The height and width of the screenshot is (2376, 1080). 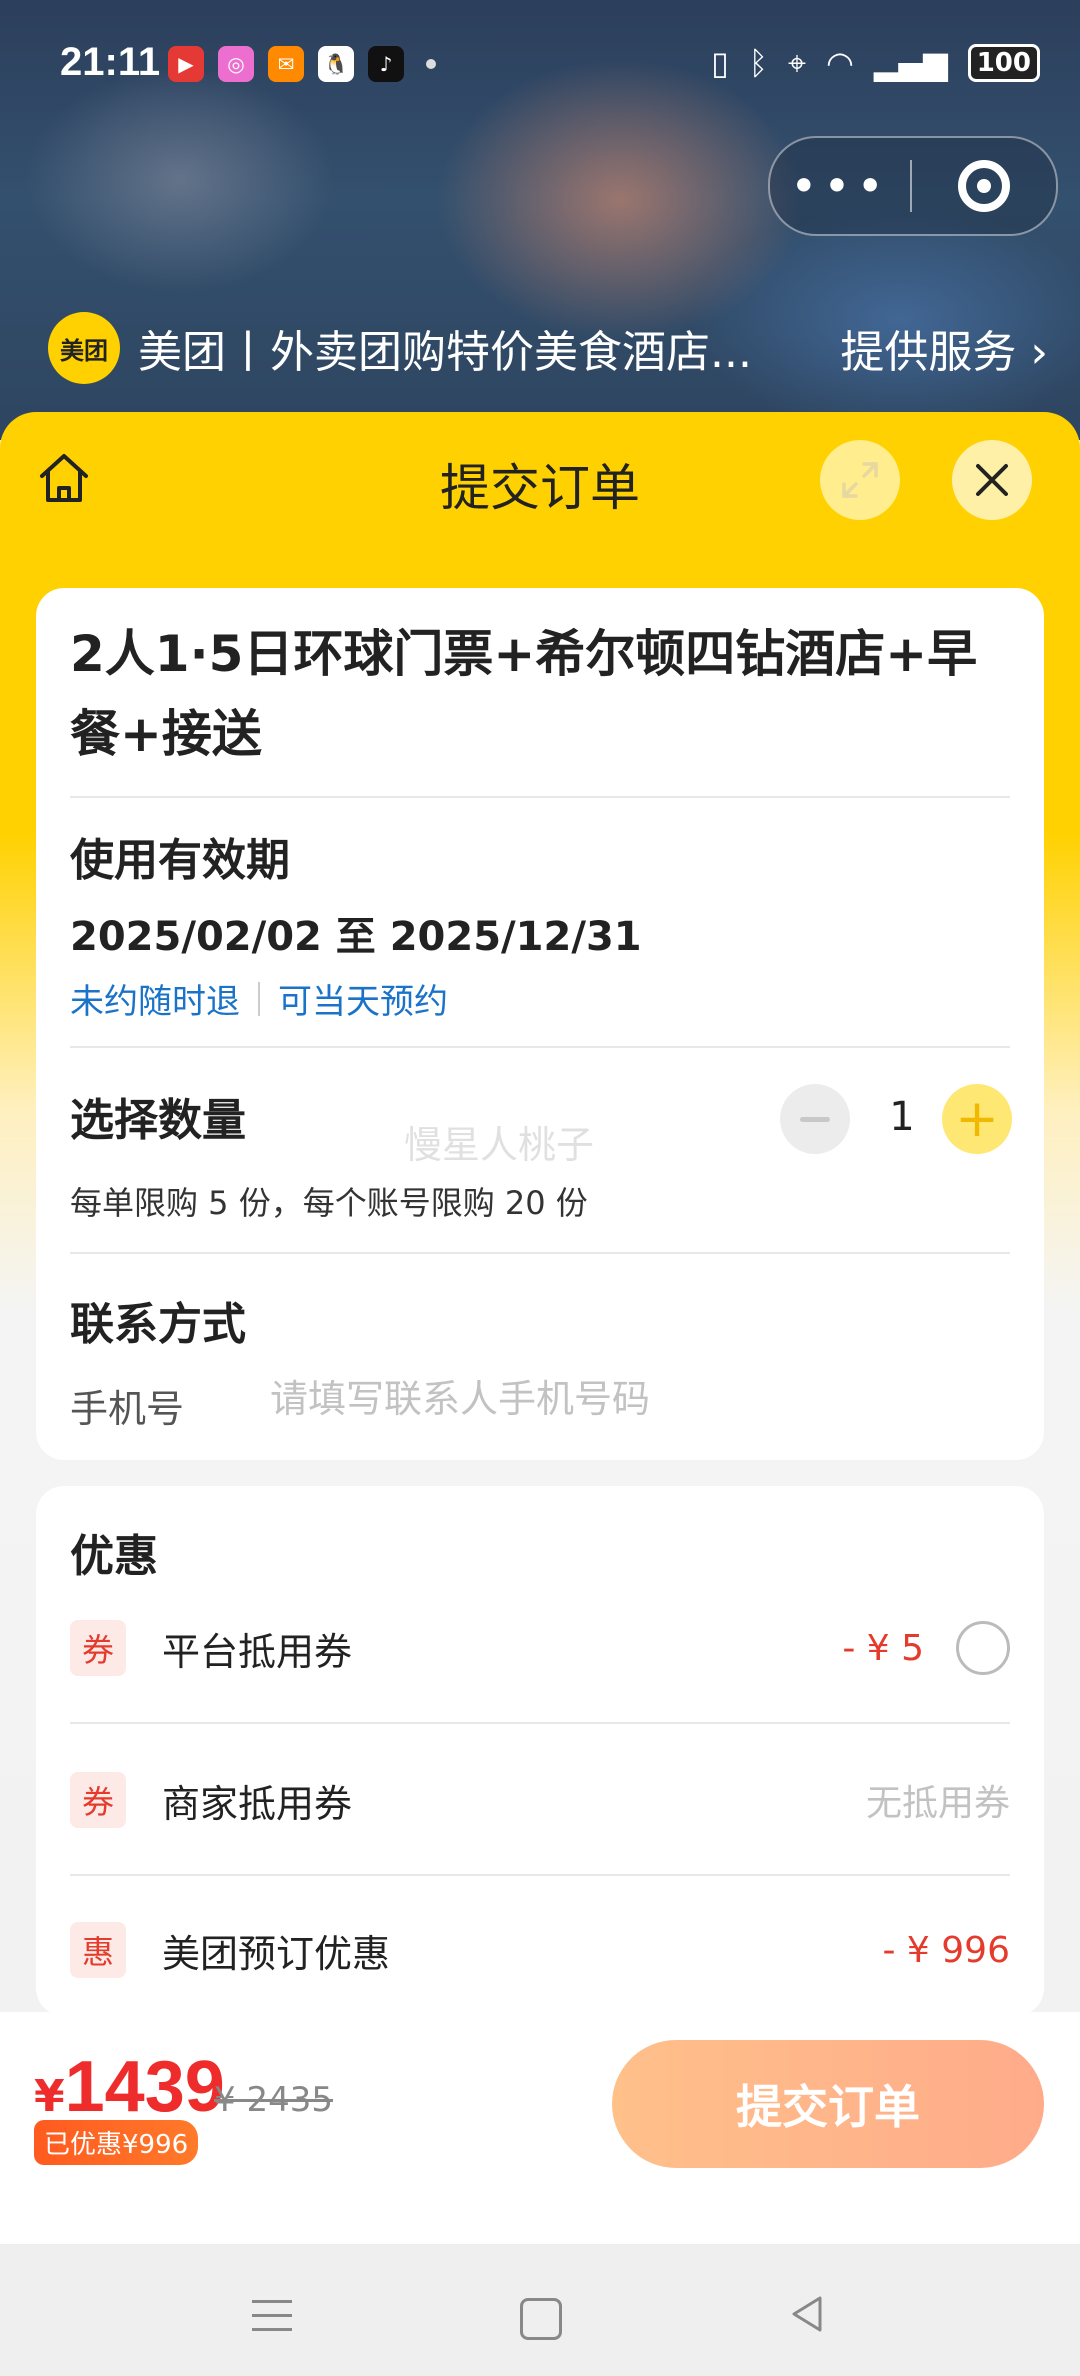 What do you see at coordinates (286, 64) in the screenshot?
I see `mail-app-icon: ✉` at bounding box center [286, 64].